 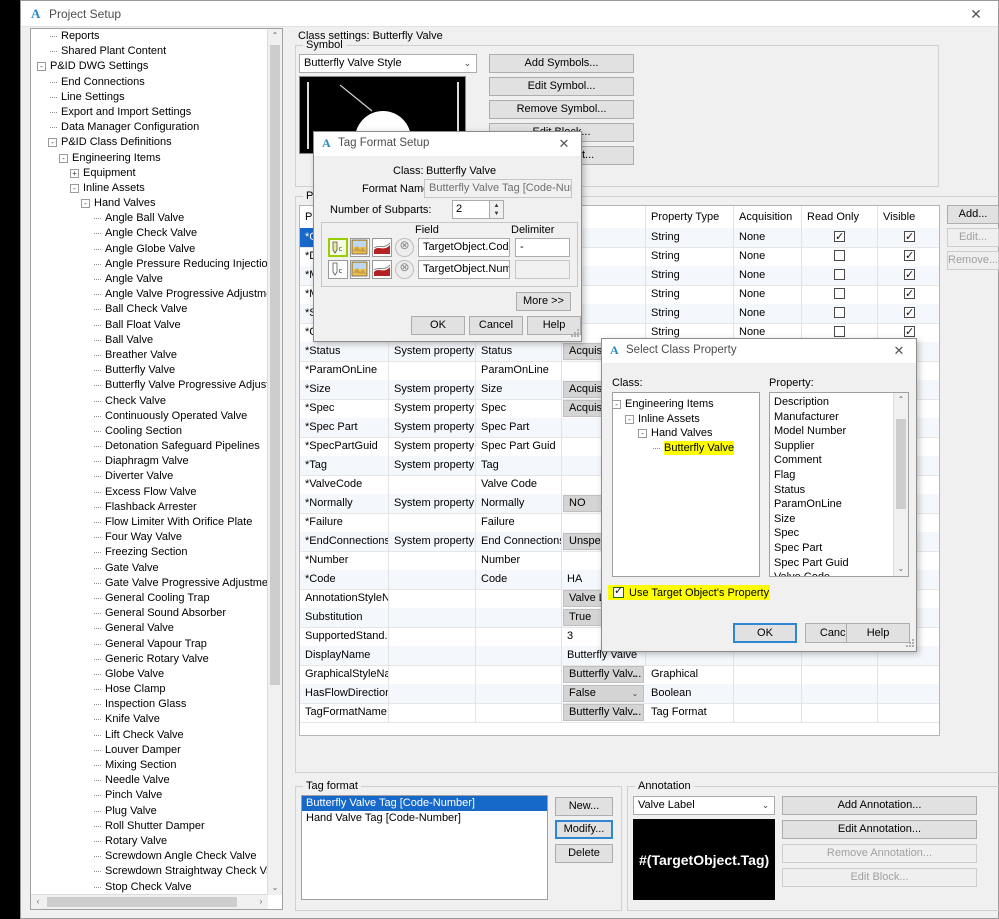 I want to click on tree-item: Globe Valve, so click(x=149, y=674).